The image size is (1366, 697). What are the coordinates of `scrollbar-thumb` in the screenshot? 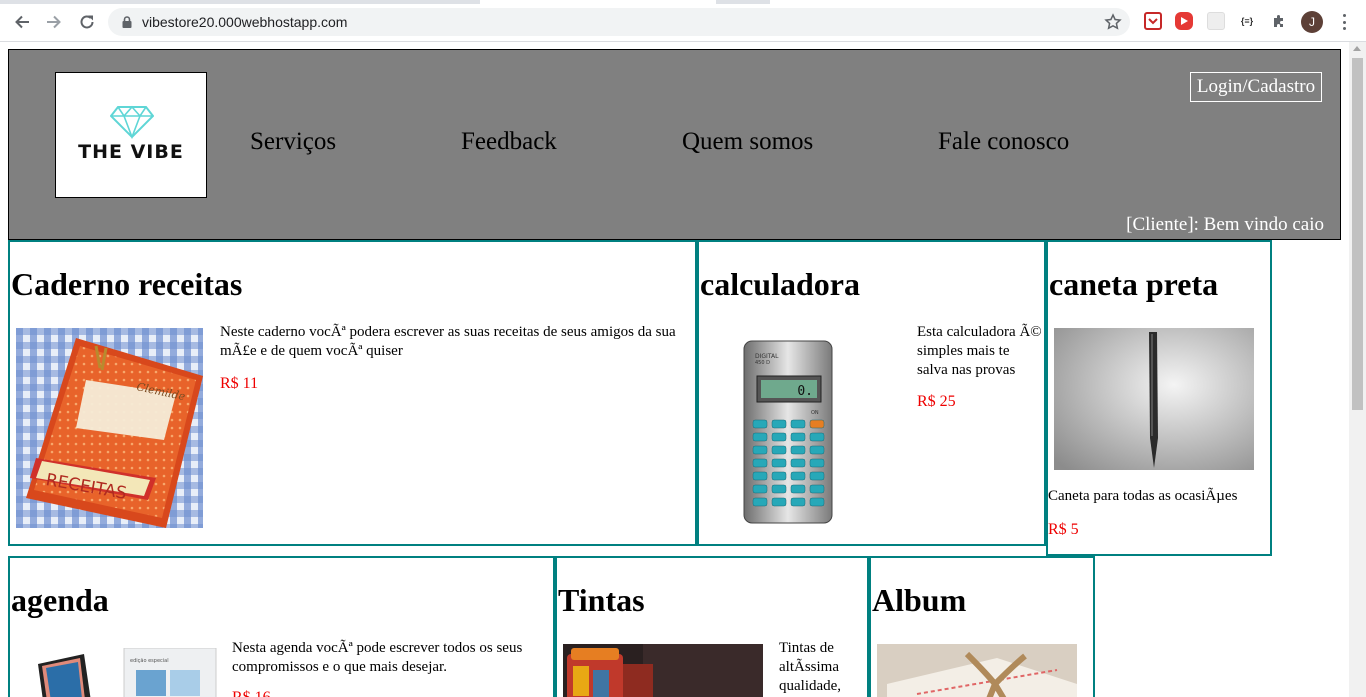 It's located at (1357, 234).